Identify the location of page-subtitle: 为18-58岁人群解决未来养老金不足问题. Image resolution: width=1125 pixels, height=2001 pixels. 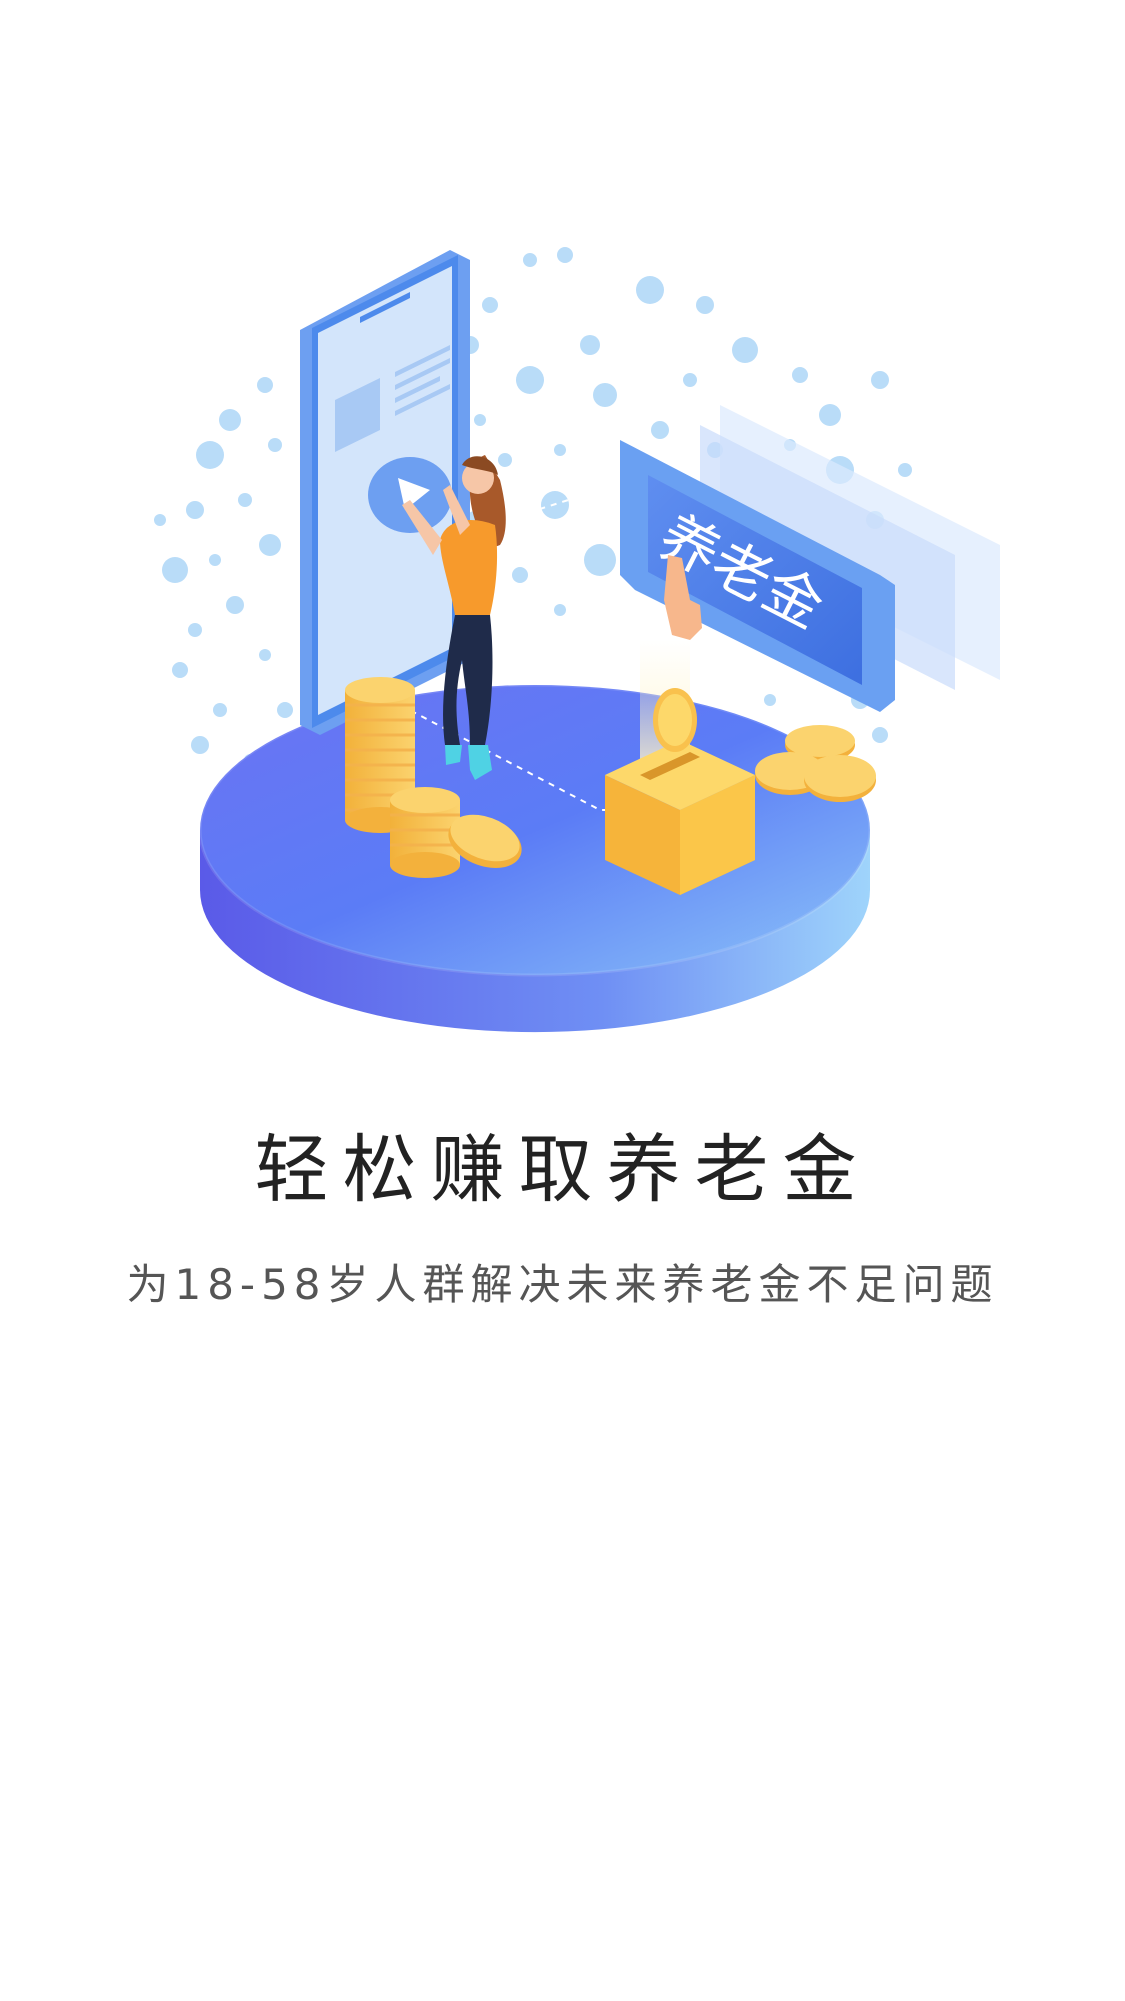
(562, 1284).